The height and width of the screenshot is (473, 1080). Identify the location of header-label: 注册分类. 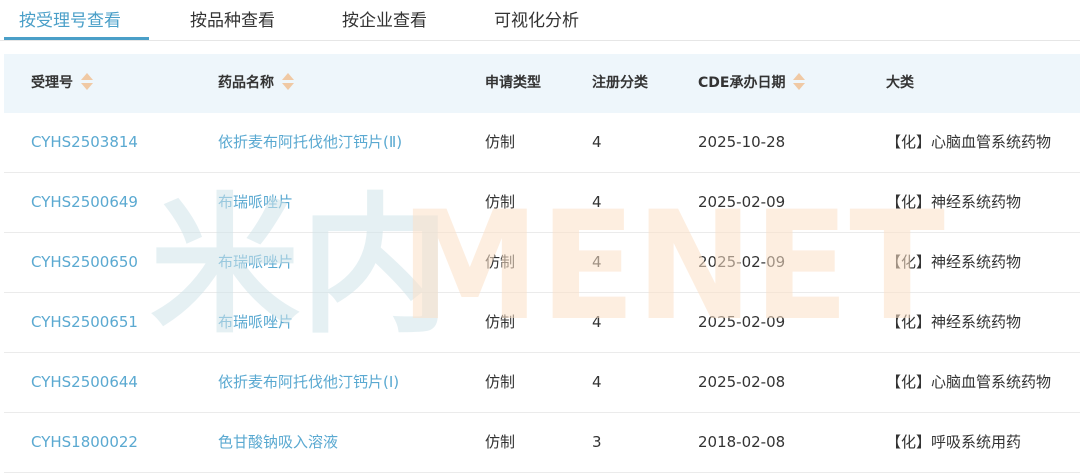
(620, 83).